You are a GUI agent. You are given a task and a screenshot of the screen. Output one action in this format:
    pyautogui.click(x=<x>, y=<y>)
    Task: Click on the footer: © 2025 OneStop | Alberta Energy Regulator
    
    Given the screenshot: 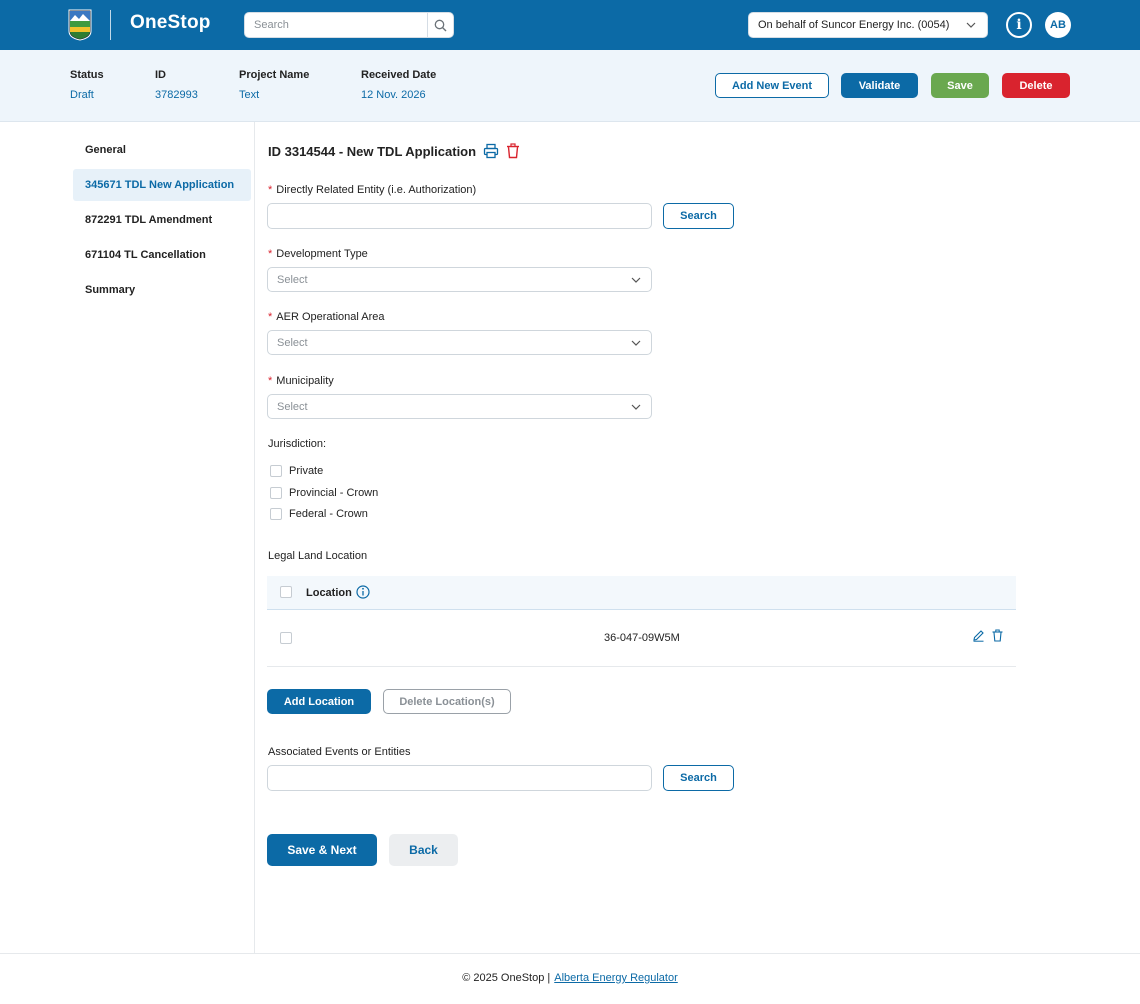 What is the action you would take?
    pyautogui.click(x=570, y=978)
    